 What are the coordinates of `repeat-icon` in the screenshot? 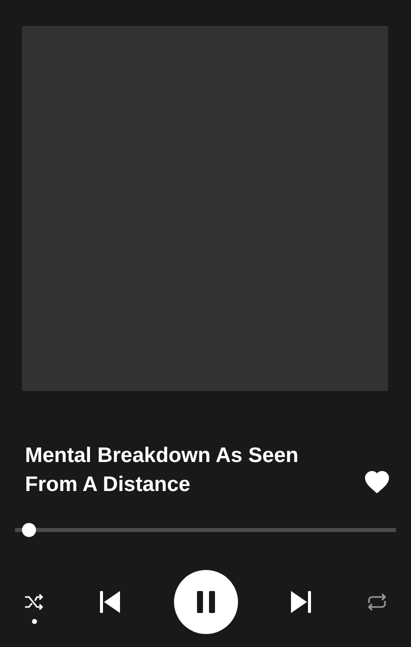 It's located at (377, 602).